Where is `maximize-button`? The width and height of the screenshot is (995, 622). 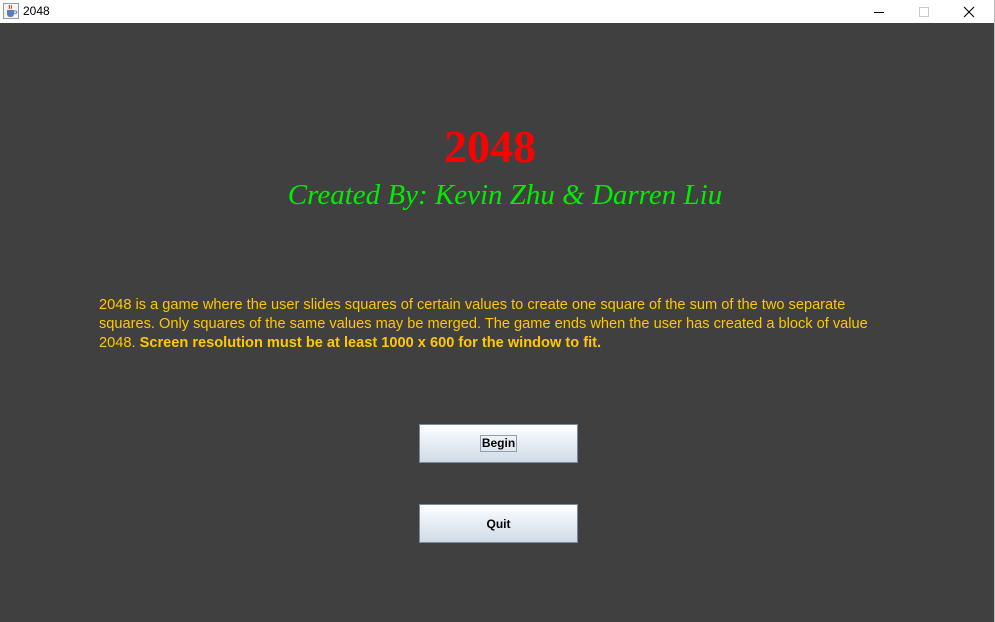
maximize-button is located at coordinates (924, 11).